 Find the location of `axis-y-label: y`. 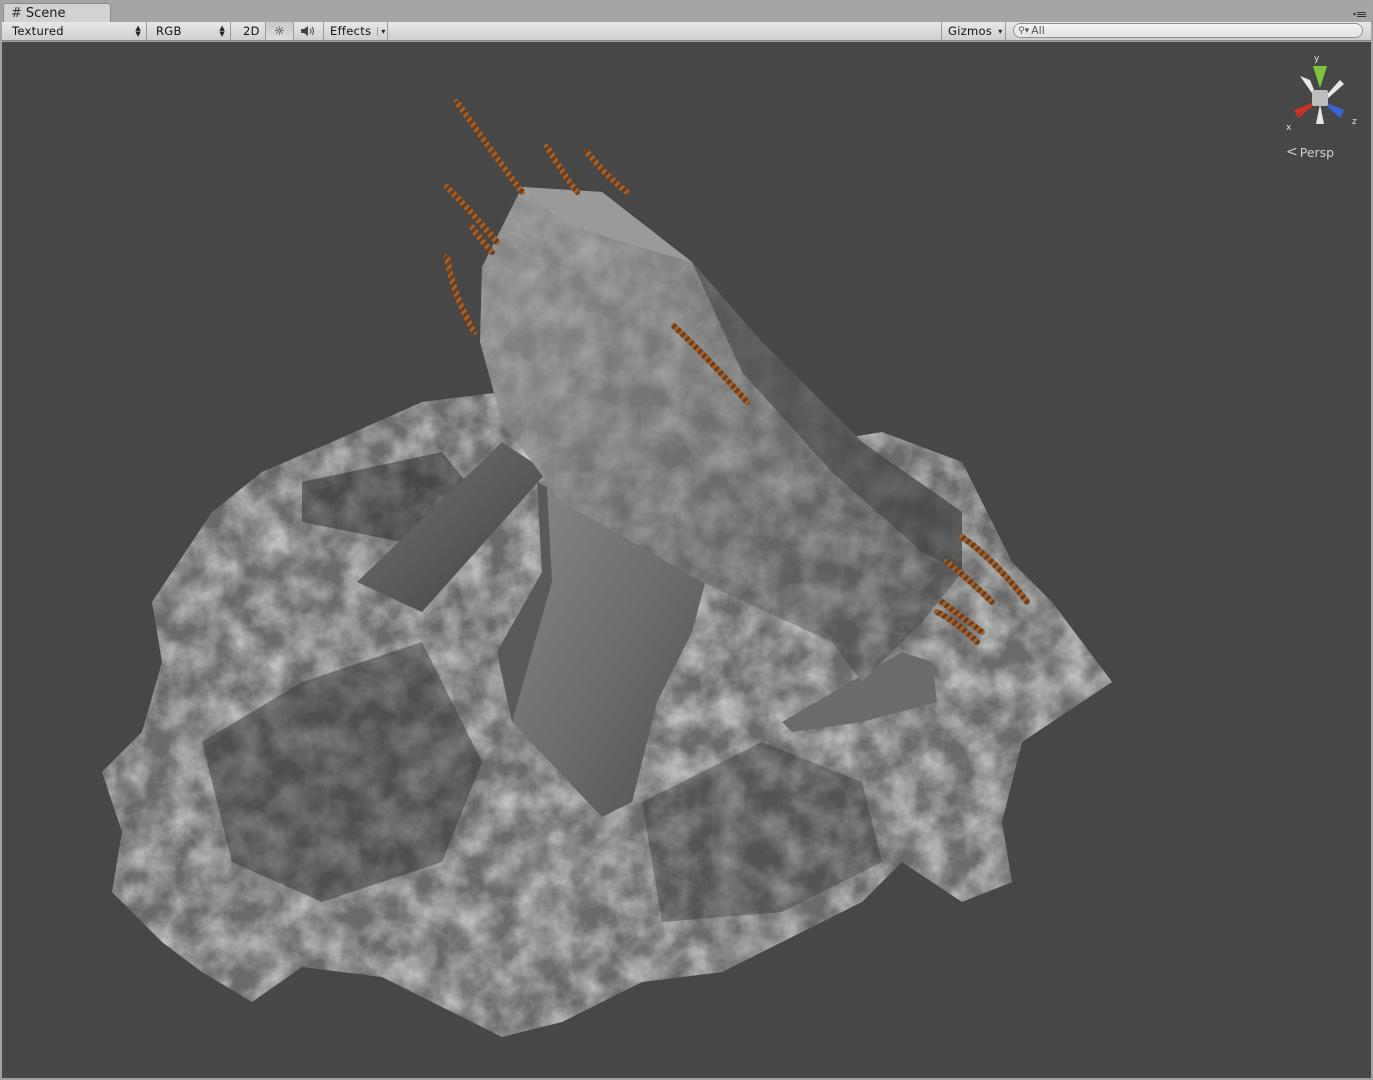

axis-y-label: y is located at coordinates (1317, 59).